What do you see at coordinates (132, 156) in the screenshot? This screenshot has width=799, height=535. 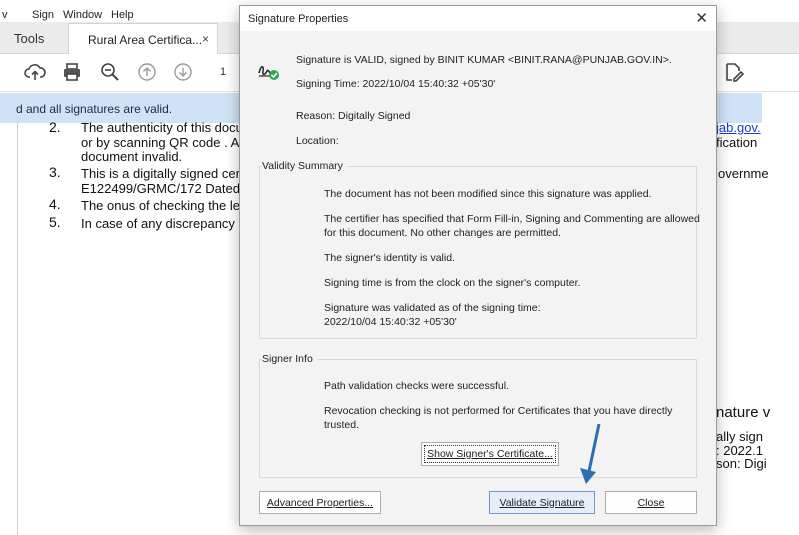 I see `document-line: document invalid.` at bounding box center [132, 156].